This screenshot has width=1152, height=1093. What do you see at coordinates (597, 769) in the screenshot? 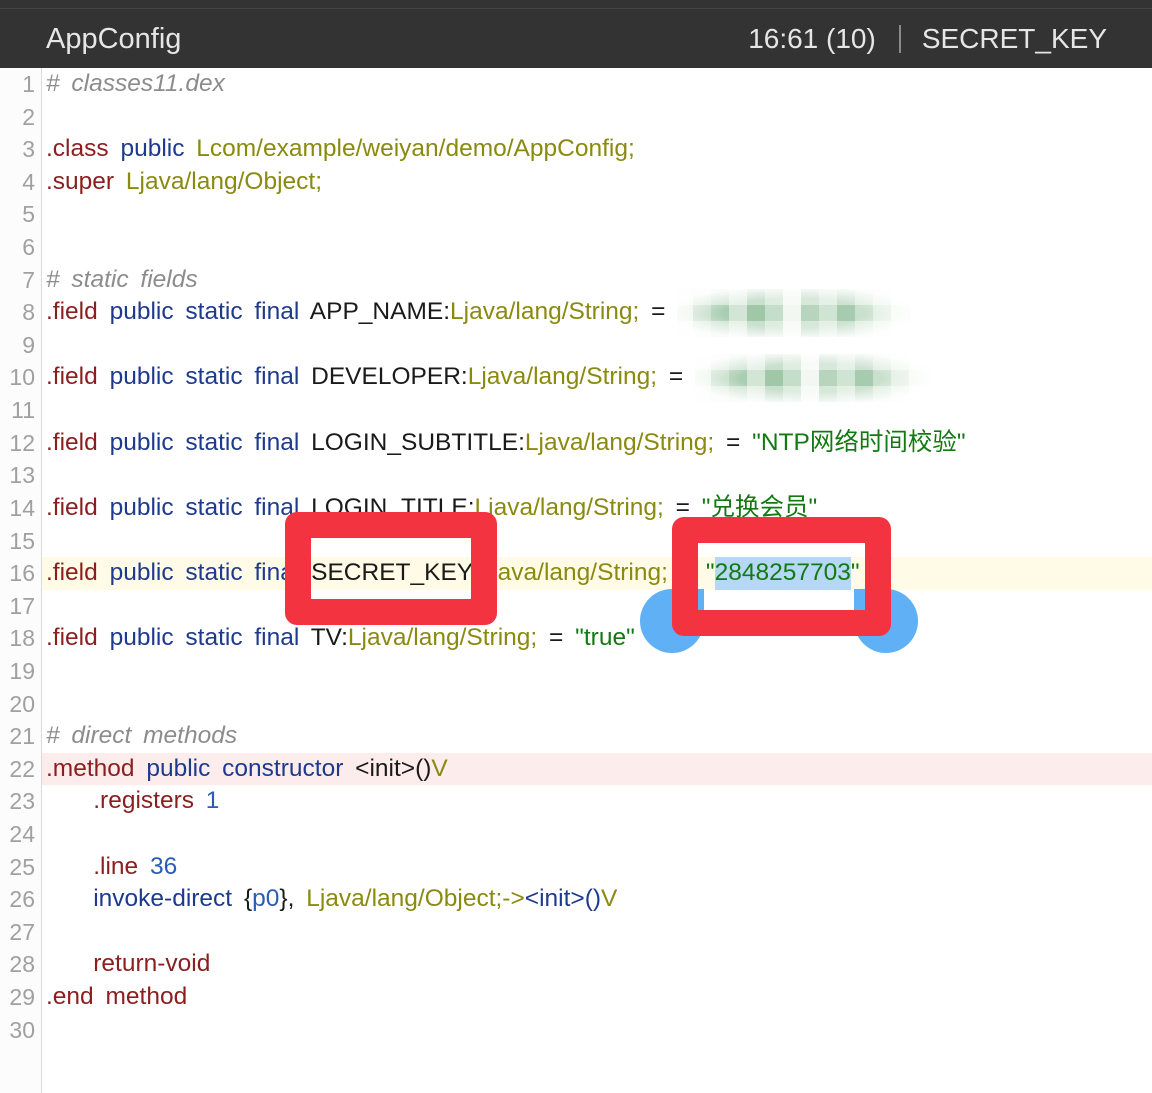
I see `marked-code-line: .method public constructor <init>()V` at bounding box center [597, 769].